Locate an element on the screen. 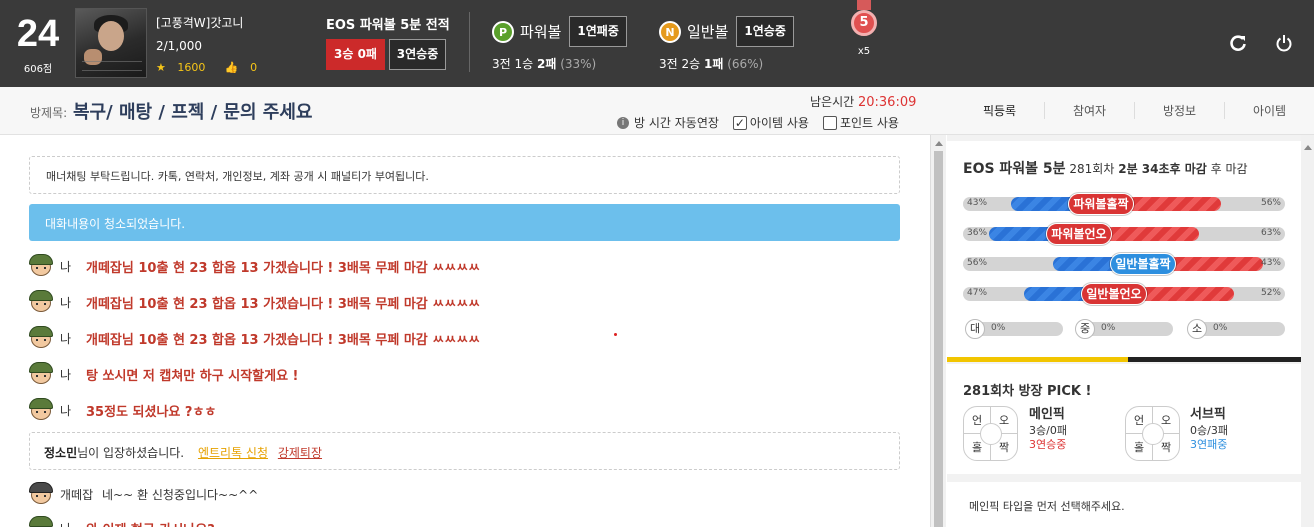 The width and height of the screenshot is (1314, 527). deadline: 2분 34초후 마감 is located at coordinates (1162, 169).